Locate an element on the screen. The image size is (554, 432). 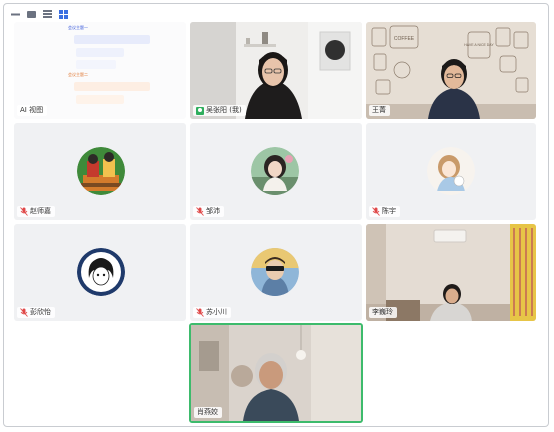
speaker-view-icon is located at coordinates (31, 14).